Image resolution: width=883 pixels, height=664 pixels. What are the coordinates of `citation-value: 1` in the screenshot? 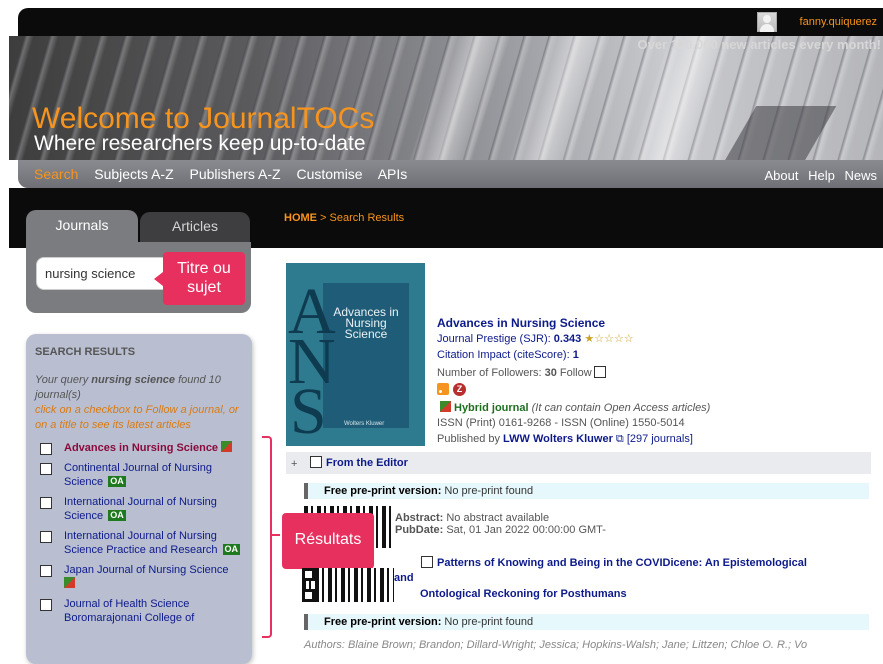 It's located at (575, 355).